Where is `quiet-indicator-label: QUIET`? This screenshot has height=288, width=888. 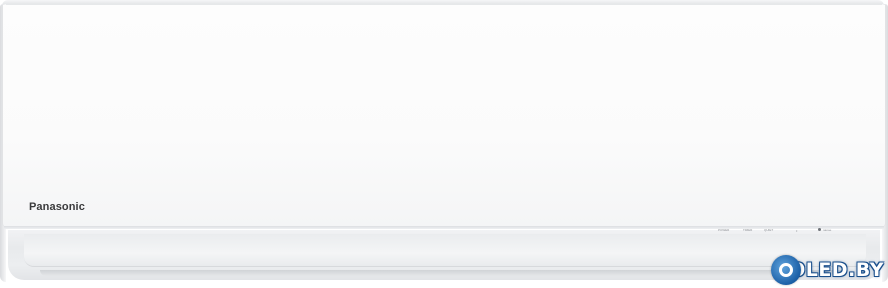
quiet-indicator-label: QUIET is located at coordinates (769, 230).